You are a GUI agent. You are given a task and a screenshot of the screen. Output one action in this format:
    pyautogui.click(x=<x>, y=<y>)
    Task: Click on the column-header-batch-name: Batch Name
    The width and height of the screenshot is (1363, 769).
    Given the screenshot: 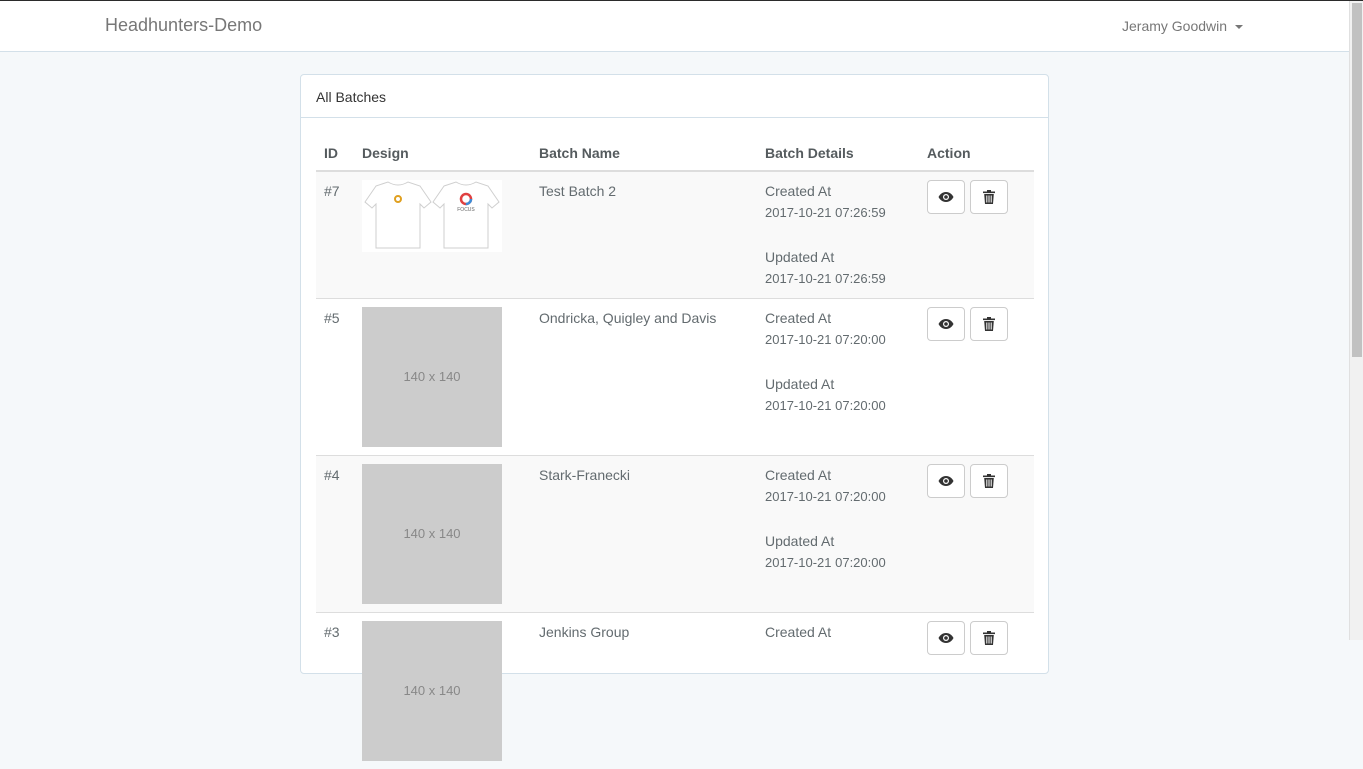 What is the action you would take?
    pyautogui.click(x=644, y=153)
    